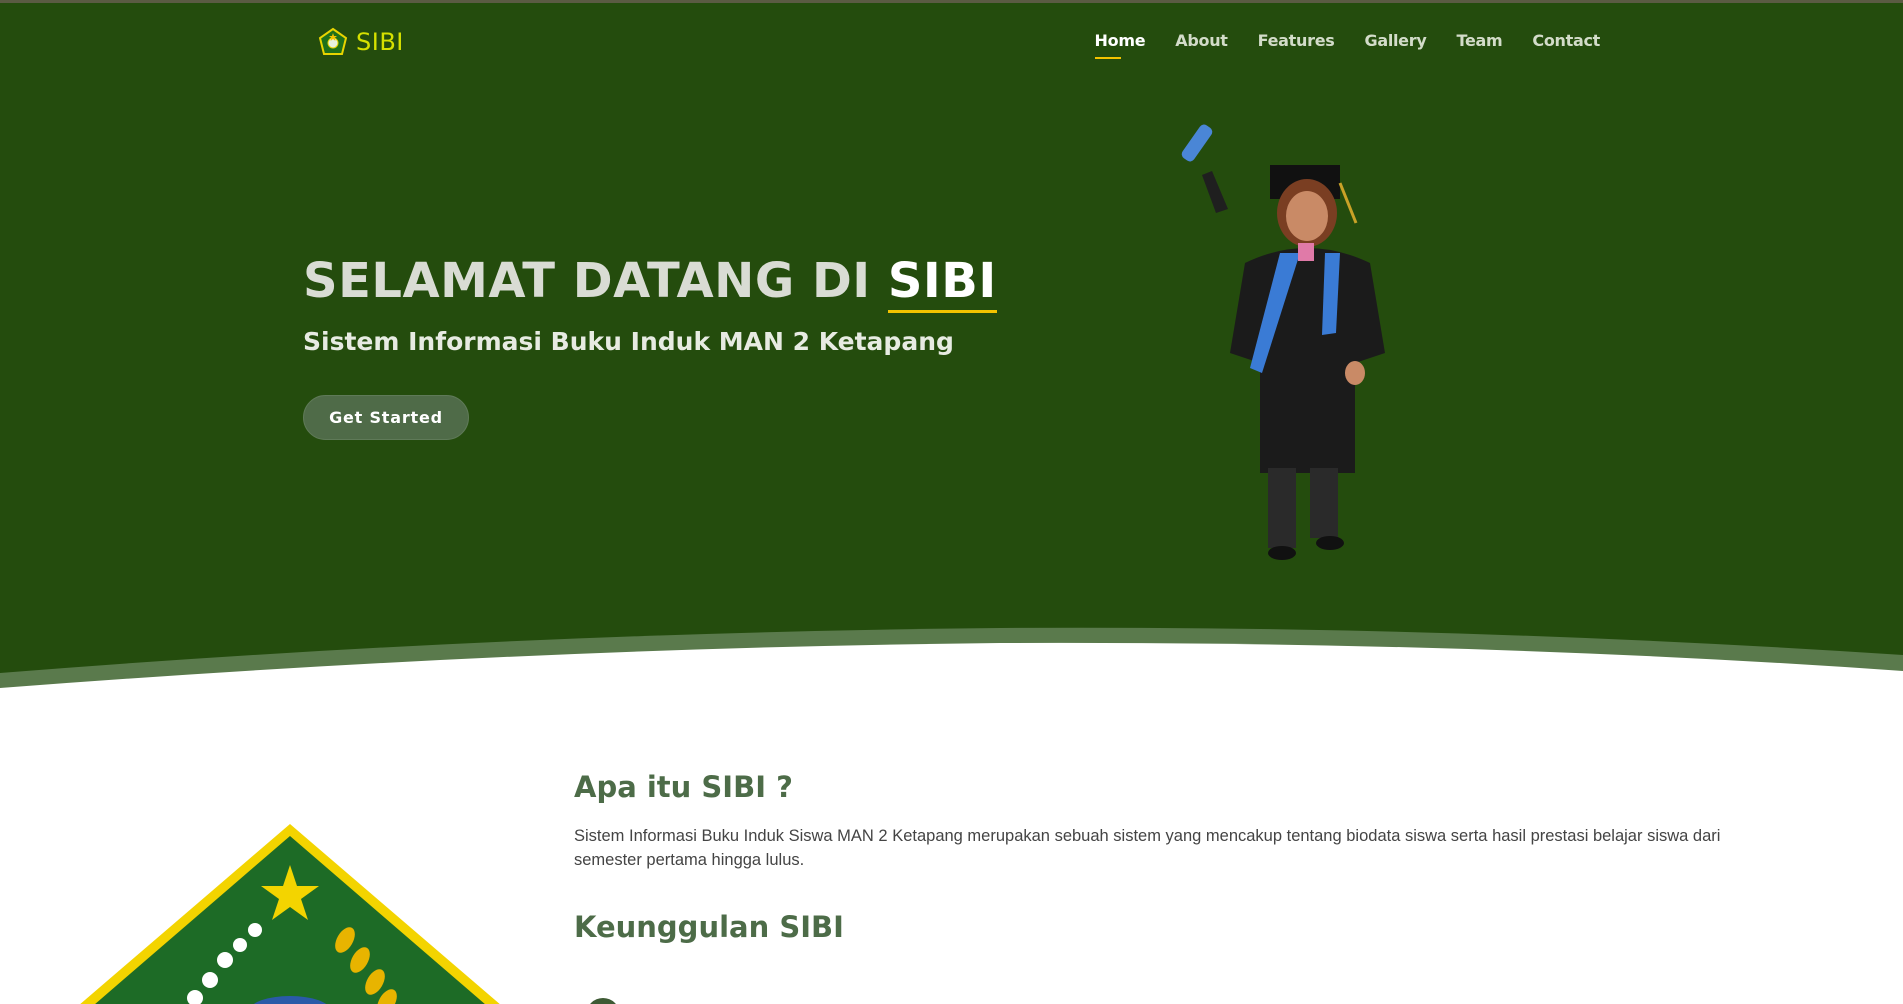  I want to click on nav-home: Home, so click(1120, 45).